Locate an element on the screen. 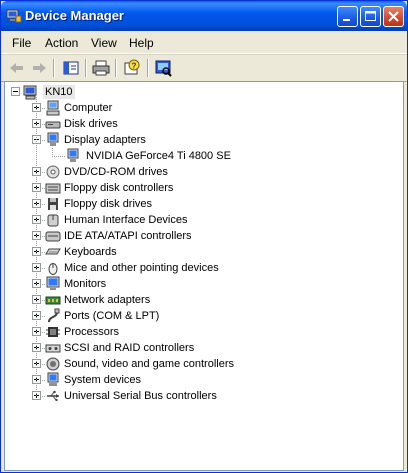 The height and width of the screenshot is (473, 408). display-adapter-icon is located at coordinates (53, 139).